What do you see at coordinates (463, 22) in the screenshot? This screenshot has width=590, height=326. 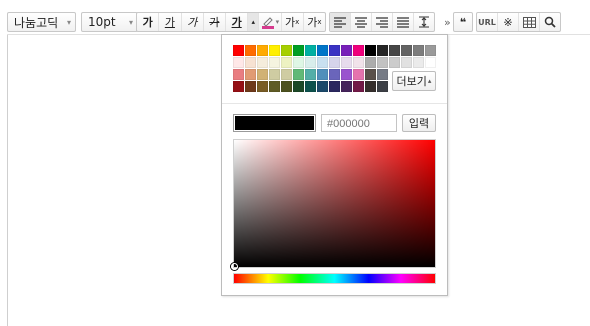 I see `quote-button: ❝` at bounding box center [463, 22].